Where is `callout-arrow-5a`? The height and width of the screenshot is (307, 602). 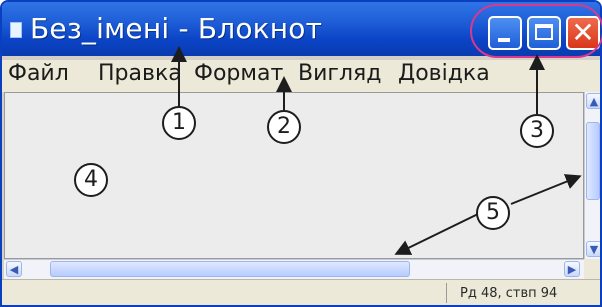 callout-arrow-5a is located at coordinates (436, 234).